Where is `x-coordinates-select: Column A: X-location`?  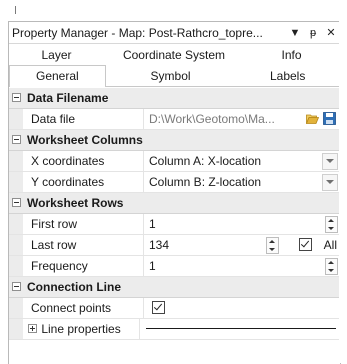 x-coordinates-select: Column A: X-location is located at coordinates (242, 161).